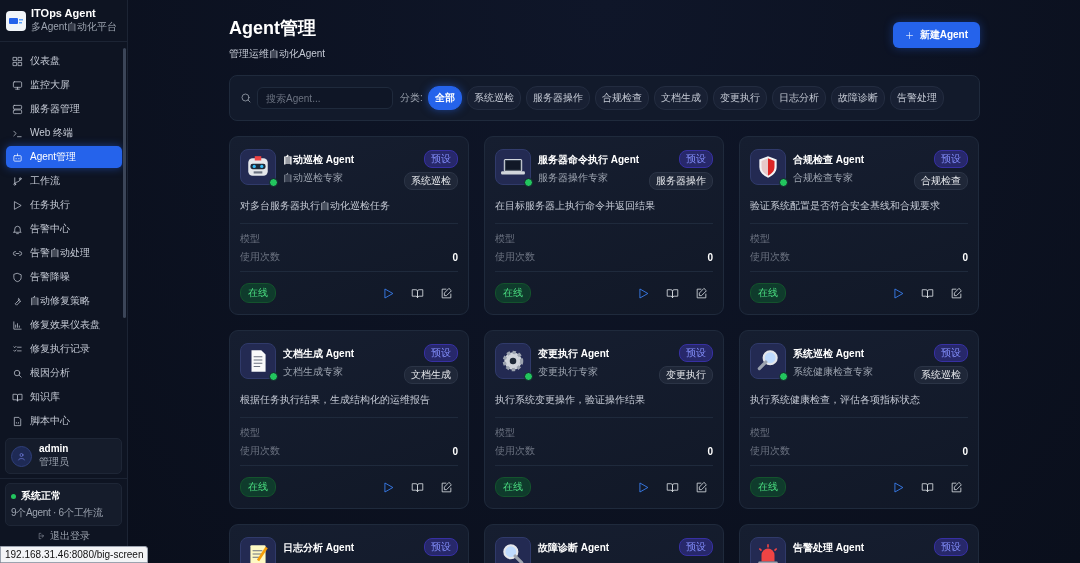 The width and height of the screenshot is (1080, 563). Describe the element at coordinates (859, 405) in the screenshot. I see `agent-description: 执行系统健康检查，评估各项指标状态` at that location.